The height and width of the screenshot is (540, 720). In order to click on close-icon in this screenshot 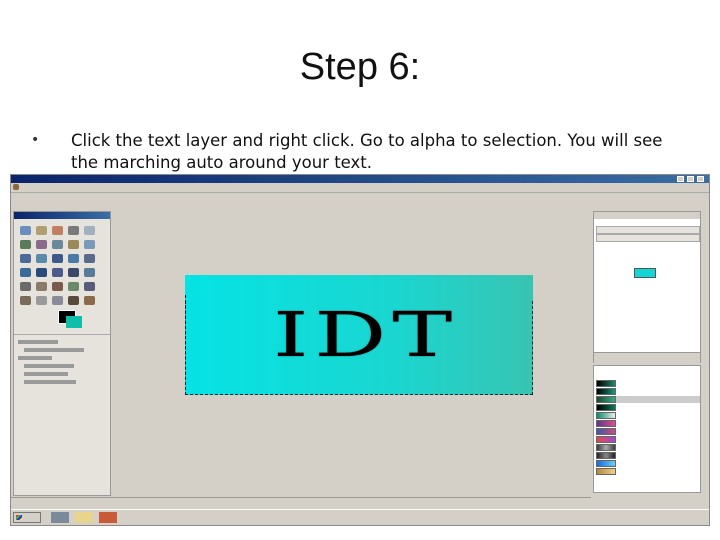, I will do `click(700, 179)`.